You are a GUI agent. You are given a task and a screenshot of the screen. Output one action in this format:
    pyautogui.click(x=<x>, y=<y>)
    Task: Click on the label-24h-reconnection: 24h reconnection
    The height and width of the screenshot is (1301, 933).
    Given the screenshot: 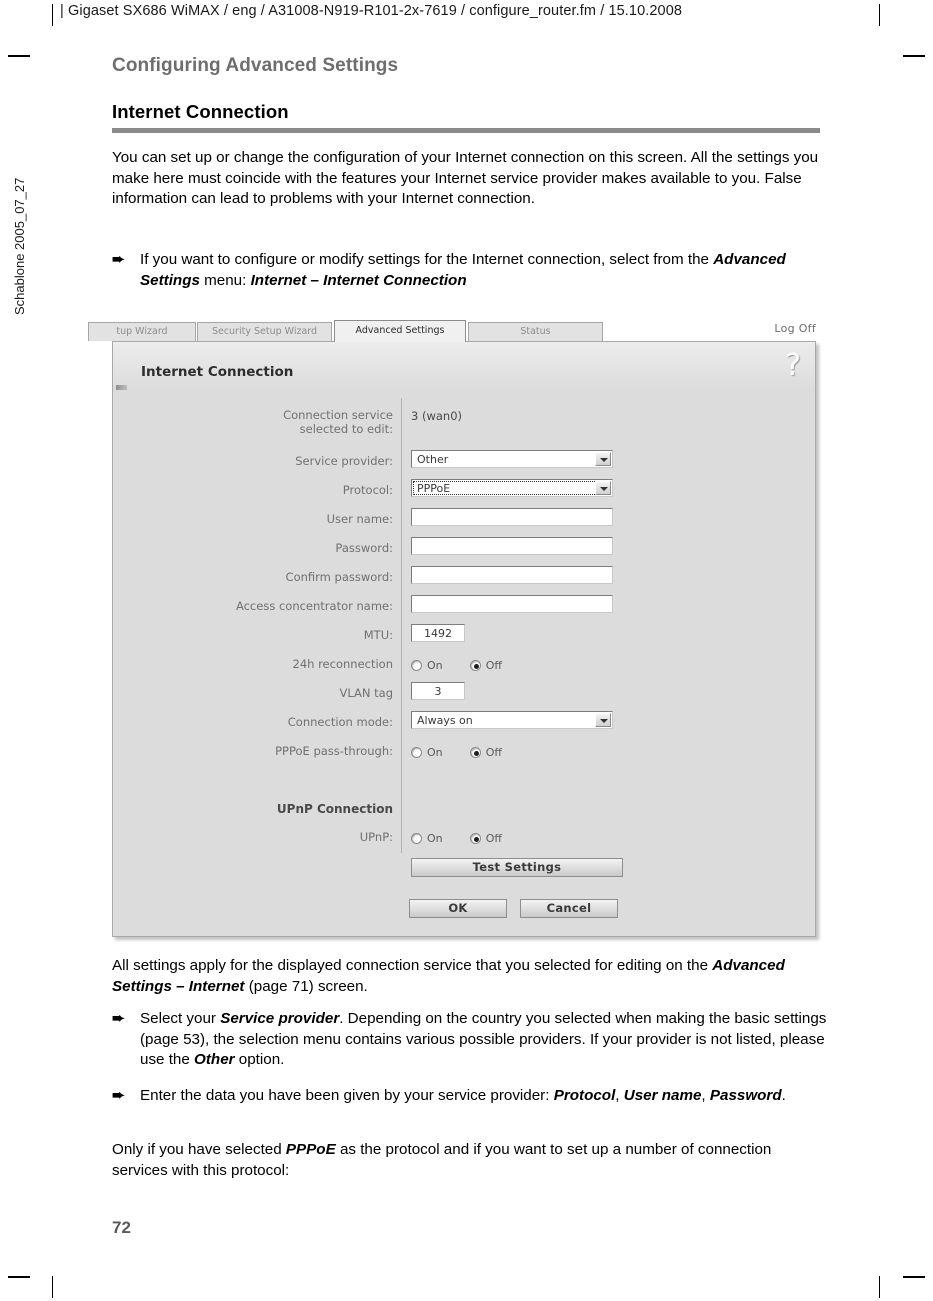 What is the action you would take?
    pyautogui.click(x=343, y=664)
    